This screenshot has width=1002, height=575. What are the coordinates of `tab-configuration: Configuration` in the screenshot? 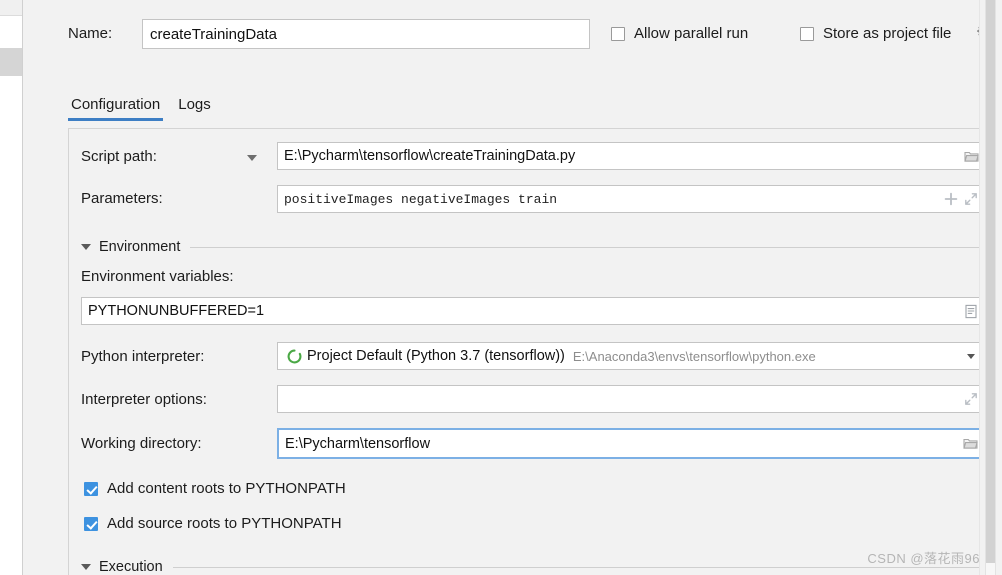 It's located at (116, 108).